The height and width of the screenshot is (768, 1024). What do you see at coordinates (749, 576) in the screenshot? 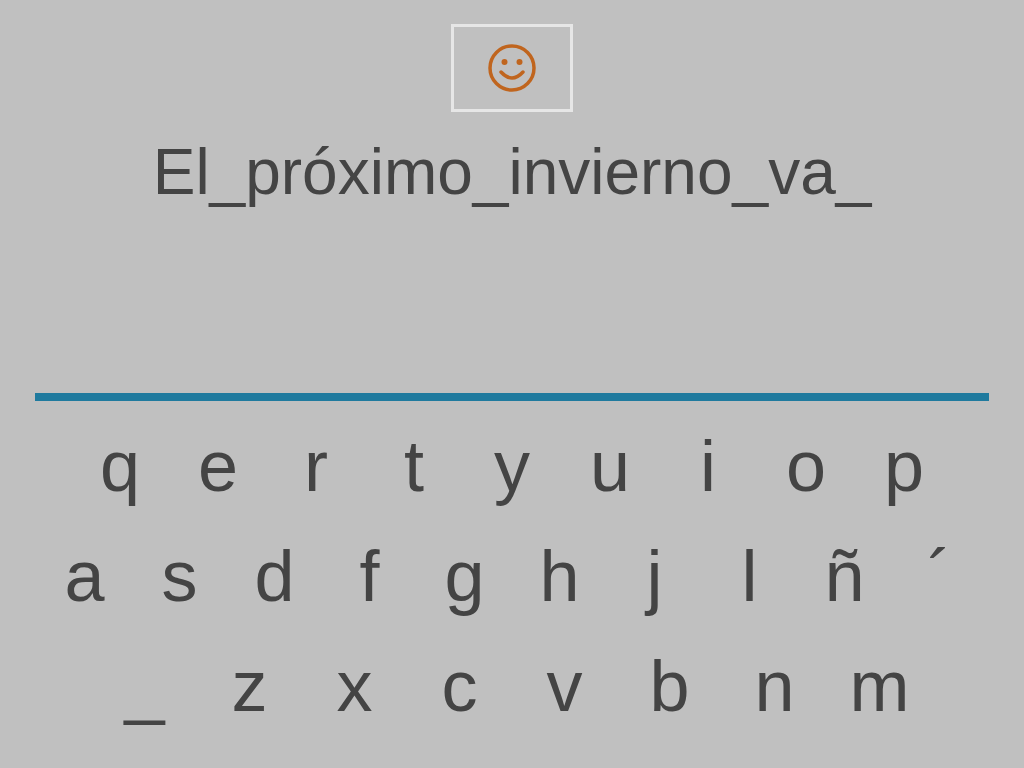
I see `key-button: l` at bounding box center [749, 576].